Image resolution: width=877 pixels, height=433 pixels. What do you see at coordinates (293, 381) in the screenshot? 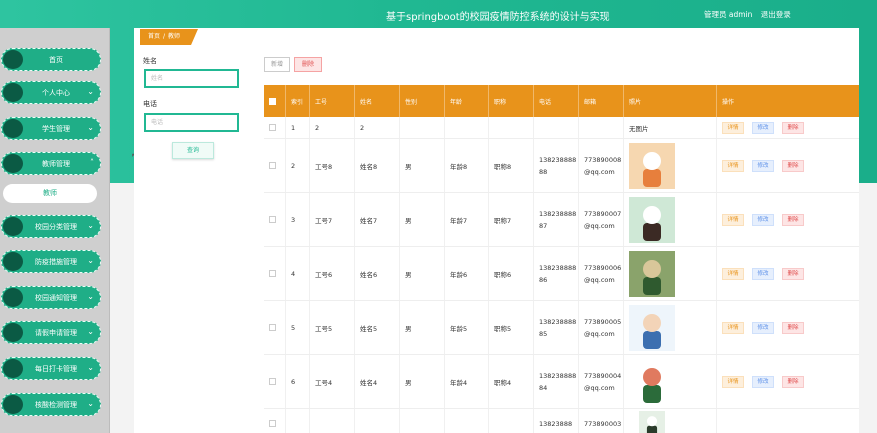
I see `cell-text: 6` at bounding box center [293, 381].